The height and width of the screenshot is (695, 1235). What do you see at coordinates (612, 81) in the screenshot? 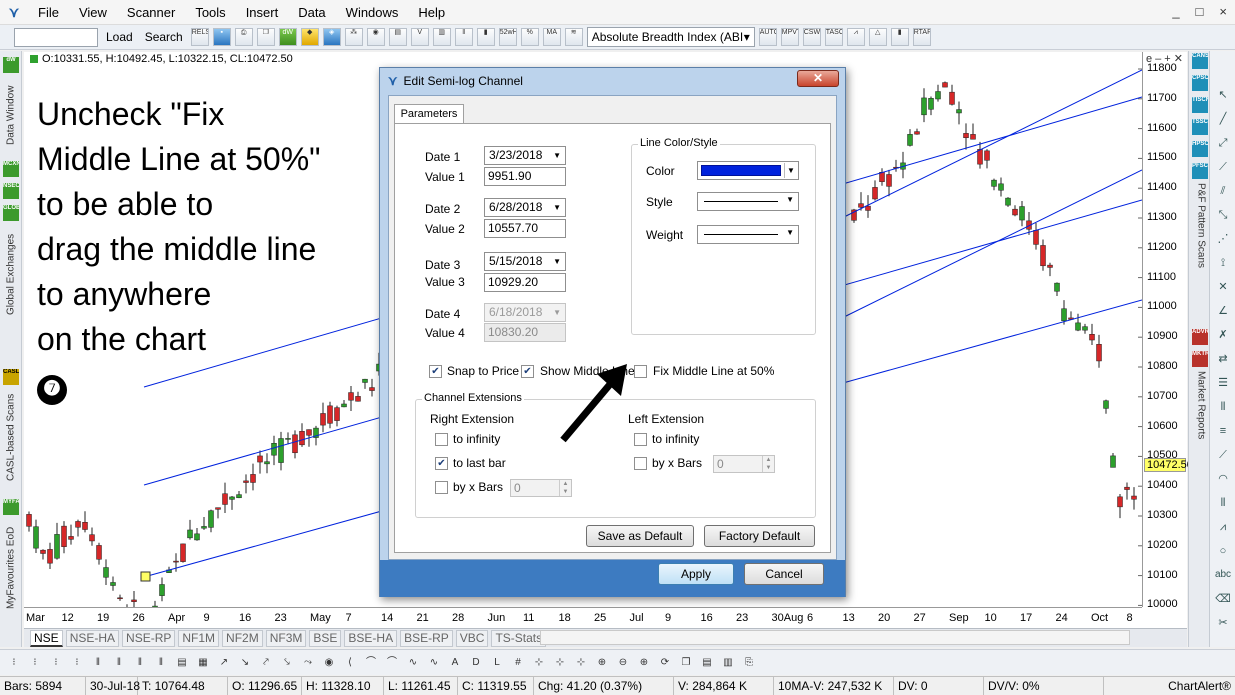
I see `dialog-title-bar: ⋎ Edit Semi-log Channel` at bounding box center [612, 81].